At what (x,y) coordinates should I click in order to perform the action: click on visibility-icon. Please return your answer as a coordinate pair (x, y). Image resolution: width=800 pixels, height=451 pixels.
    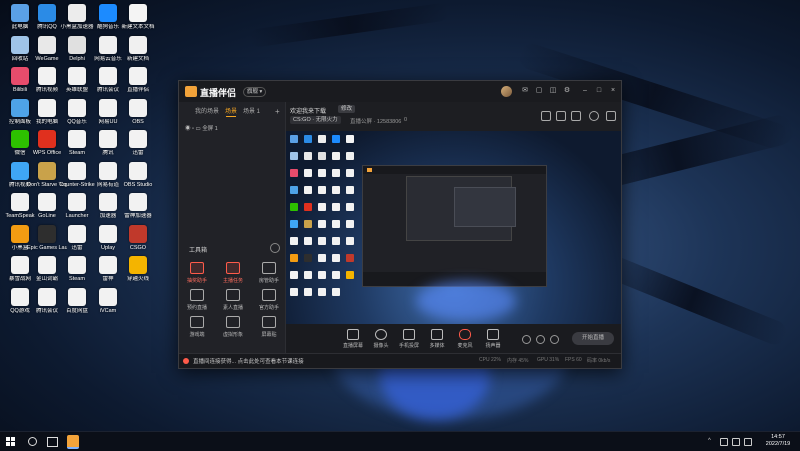
    Looking at the image, I should click on (540, 339).